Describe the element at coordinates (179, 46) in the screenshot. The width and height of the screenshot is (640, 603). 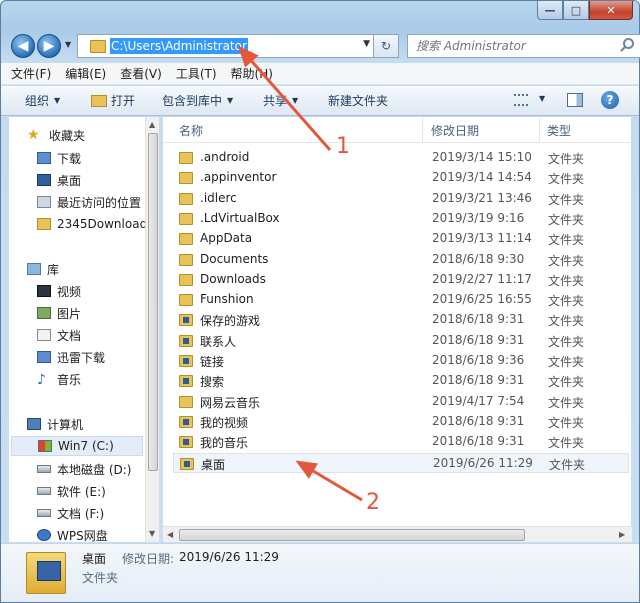
I see `address-path: C:\Users\Administrator` at that location.